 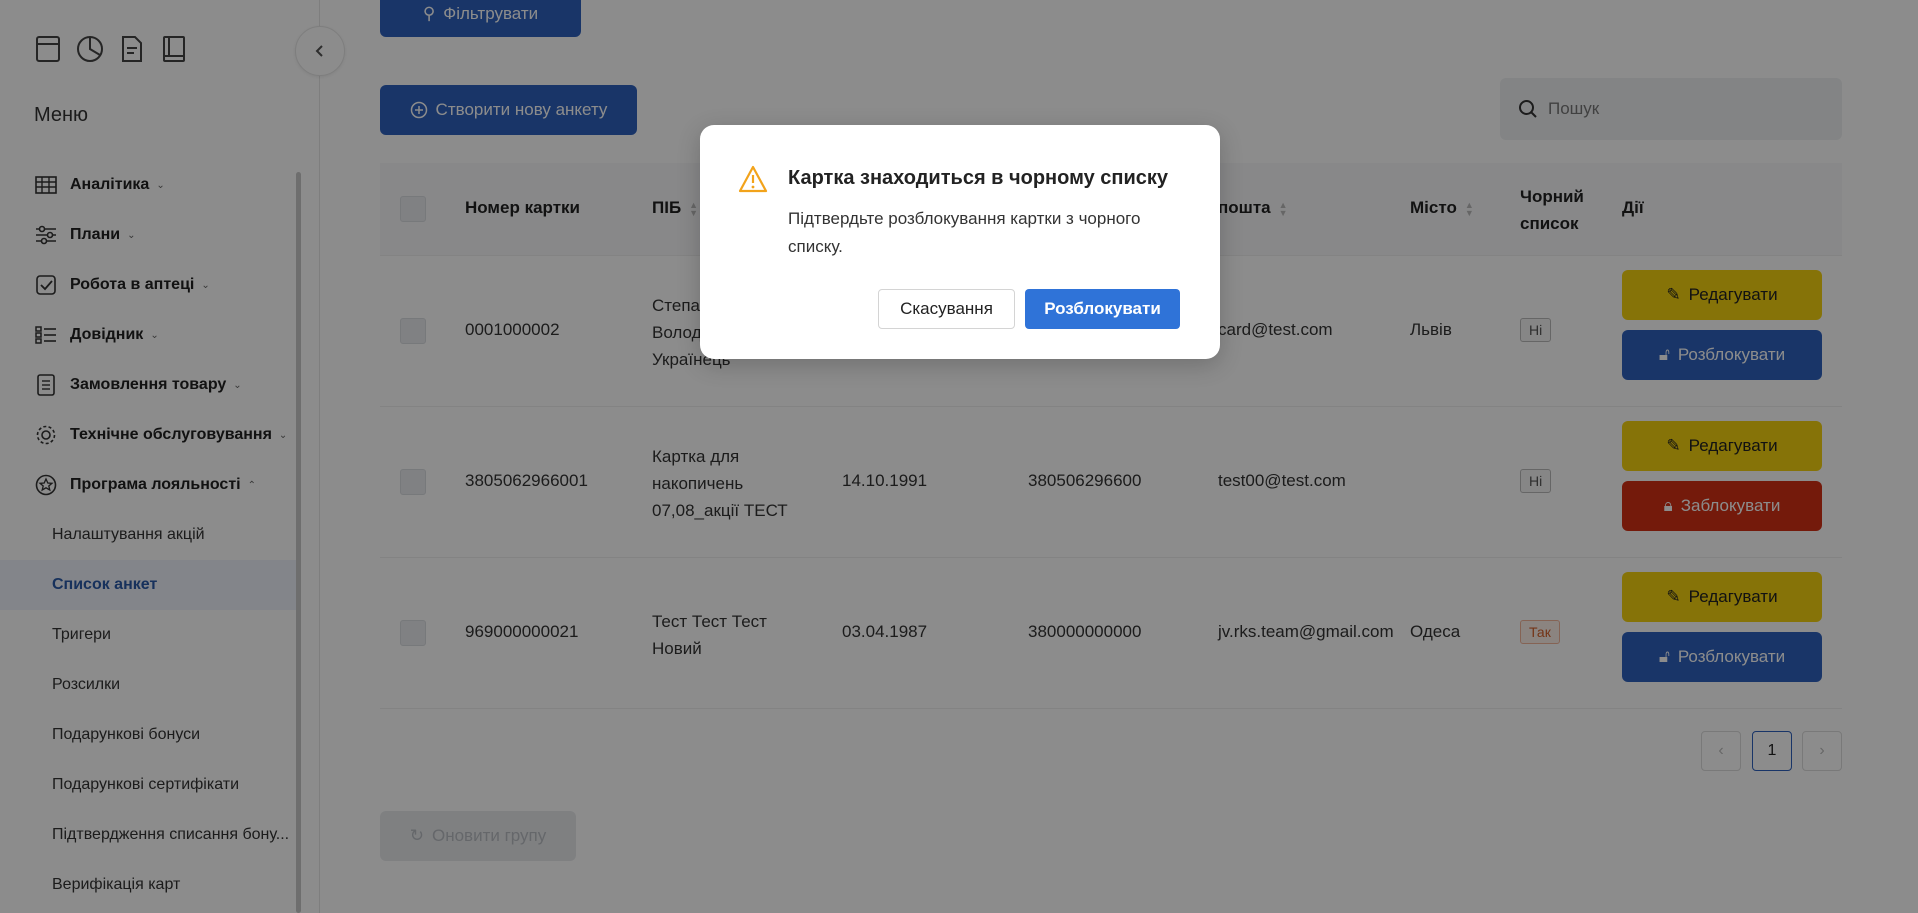 What do you see at coordinates (946, 309) in the screenshot?
I see `cancel-button: Скасування` at bounding box center [946, 309].